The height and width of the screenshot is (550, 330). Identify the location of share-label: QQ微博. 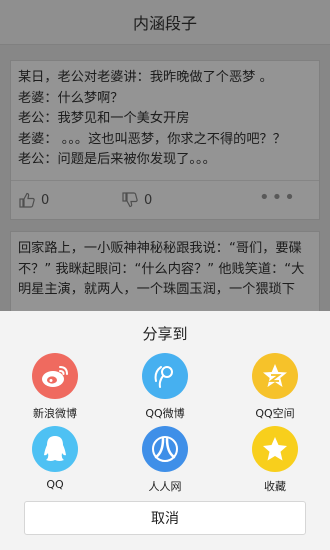
(165, 413).